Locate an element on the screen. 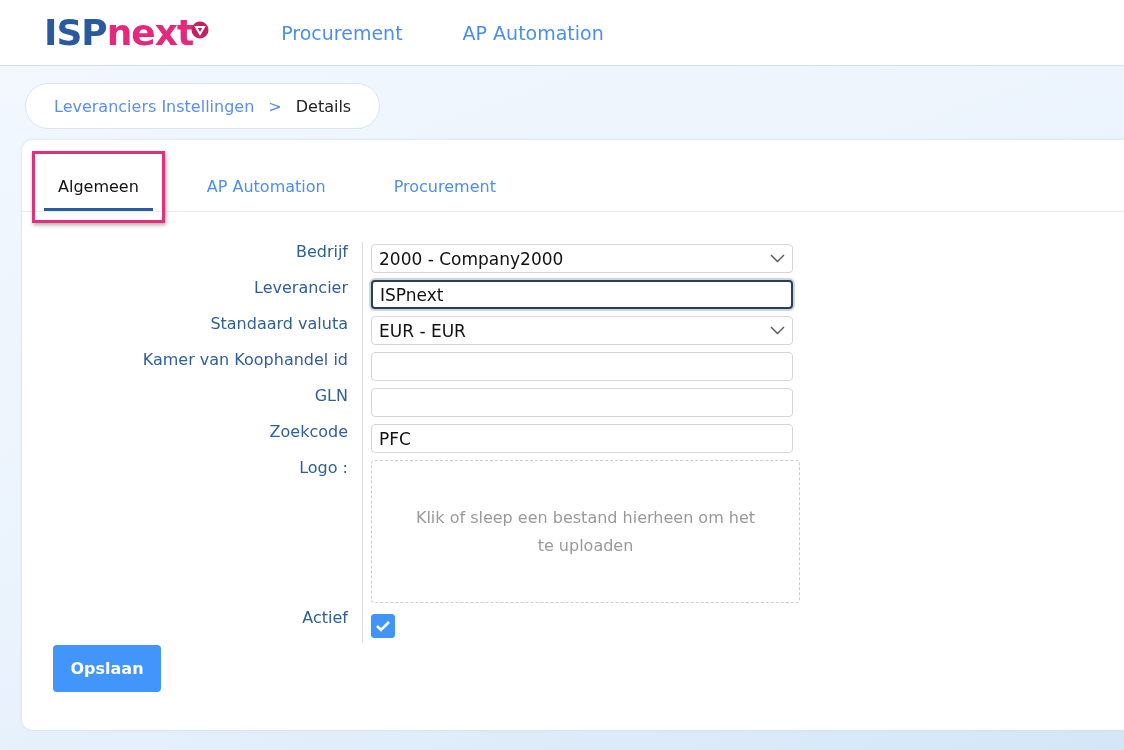  checkbox is located at coordinates (383, 626).